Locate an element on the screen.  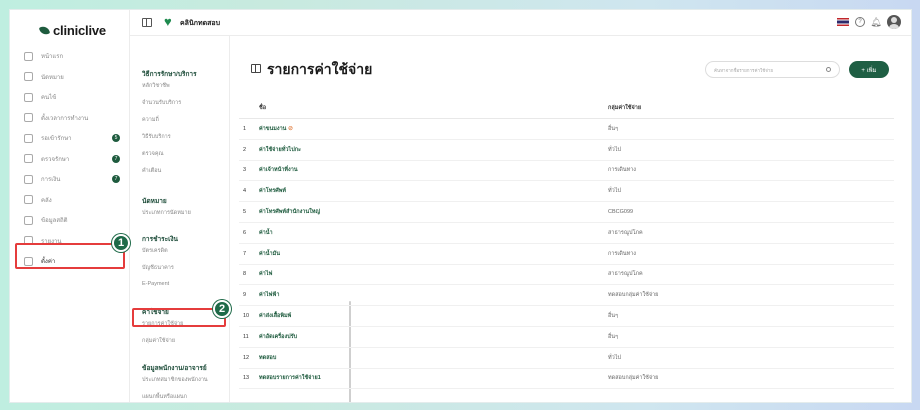
row-name: ค่าไฟ is located at coordinates (266, 274).